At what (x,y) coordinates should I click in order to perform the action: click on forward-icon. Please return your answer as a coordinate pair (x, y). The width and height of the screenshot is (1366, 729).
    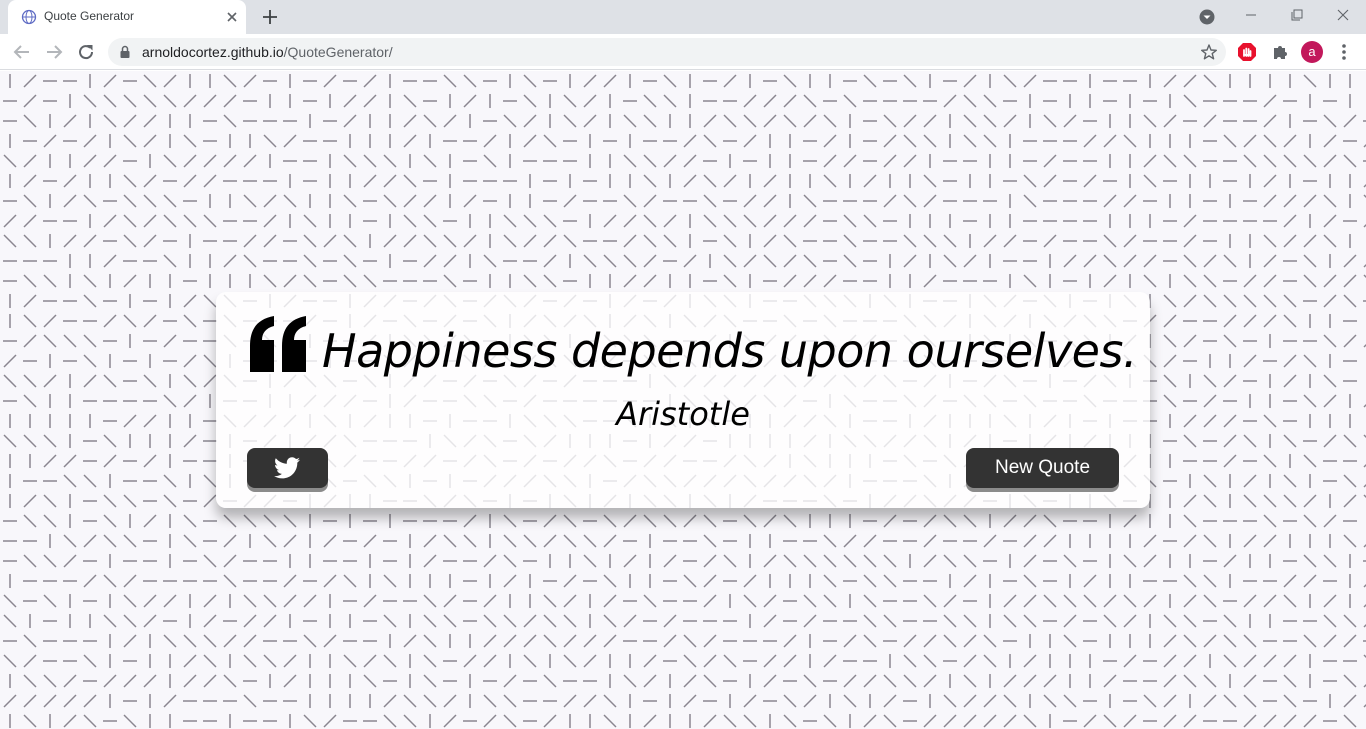
    Looking at the image, I should click on (54, 52).